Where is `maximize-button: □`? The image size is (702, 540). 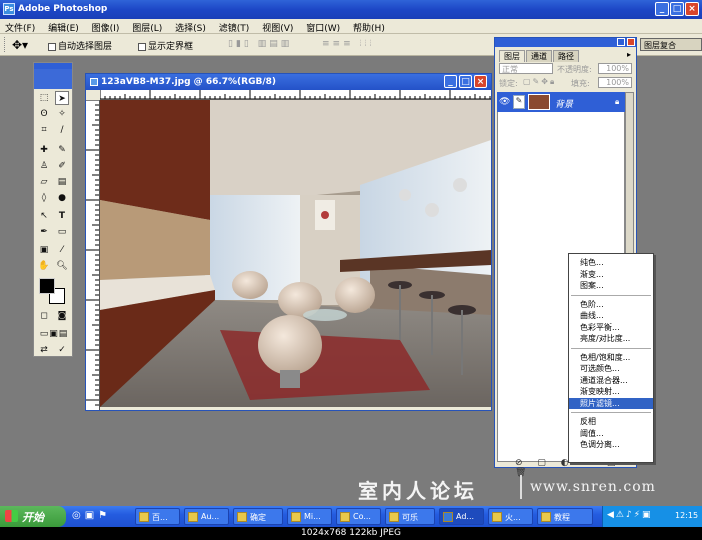 maximize-button: □ is located at coordinates (677, 9).